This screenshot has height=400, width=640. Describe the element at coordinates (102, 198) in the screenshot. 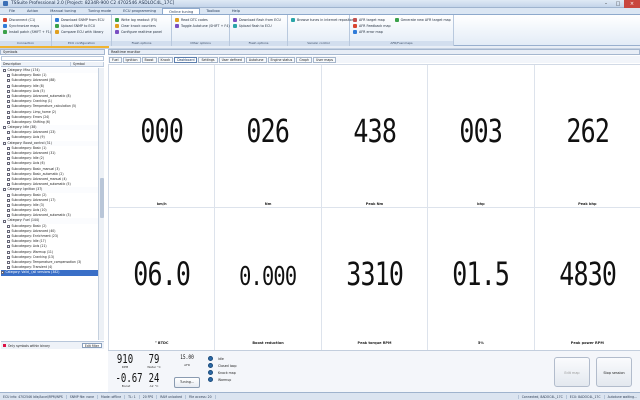

I see `scrollbar-thumb` at that location.